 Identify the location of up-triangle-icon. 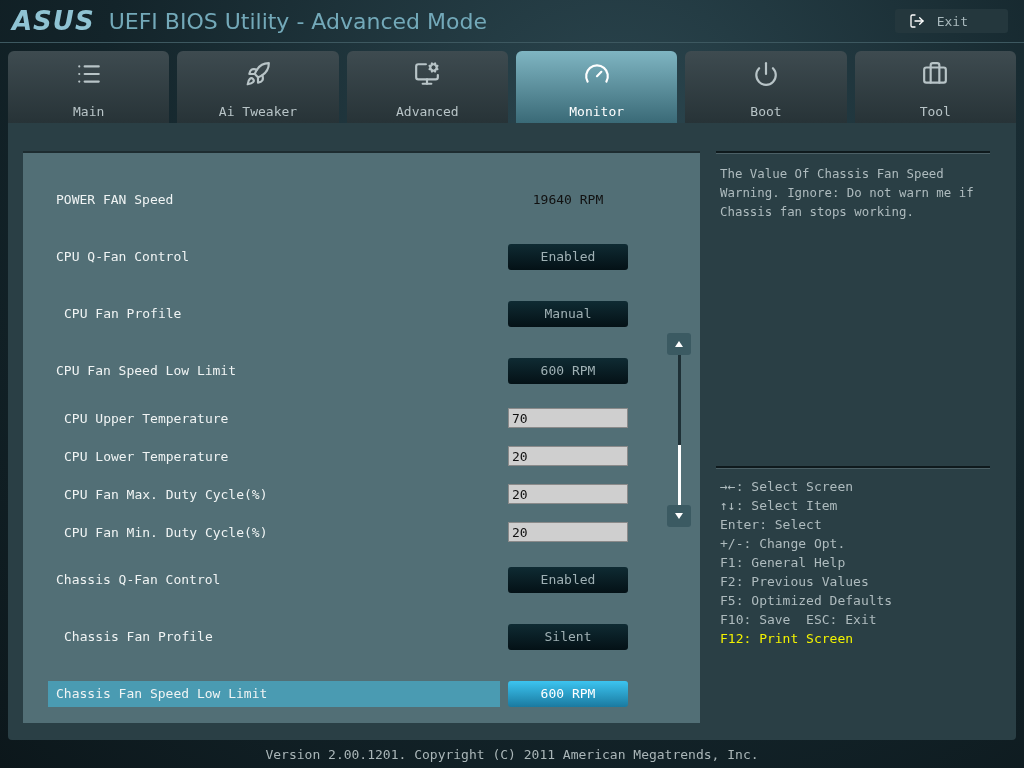
(679, 344).